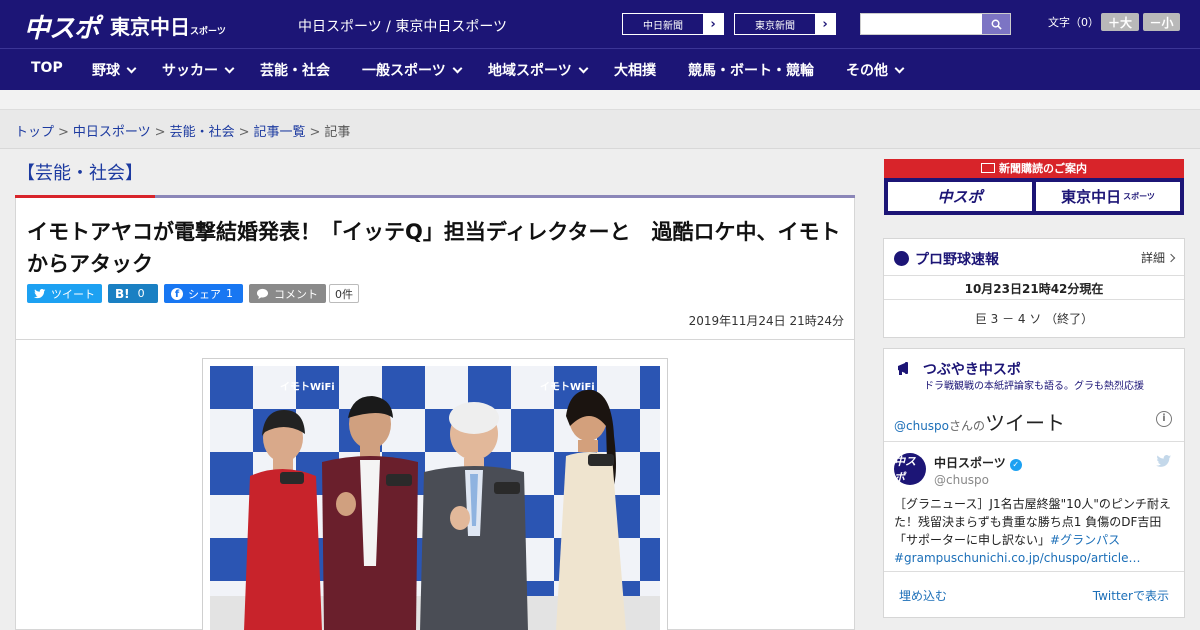 The width and height of the screenshot is (1200, 630). I want to click on search-box, so click(935, 24).